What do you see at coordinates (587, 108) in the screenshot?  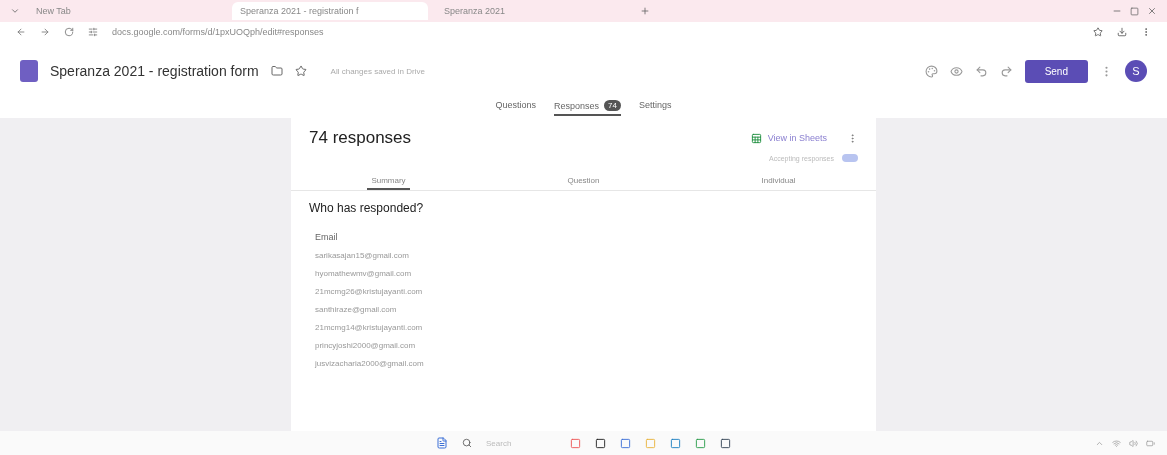 I see `form-tab: Responses 74` at bounding box center [587, 108].